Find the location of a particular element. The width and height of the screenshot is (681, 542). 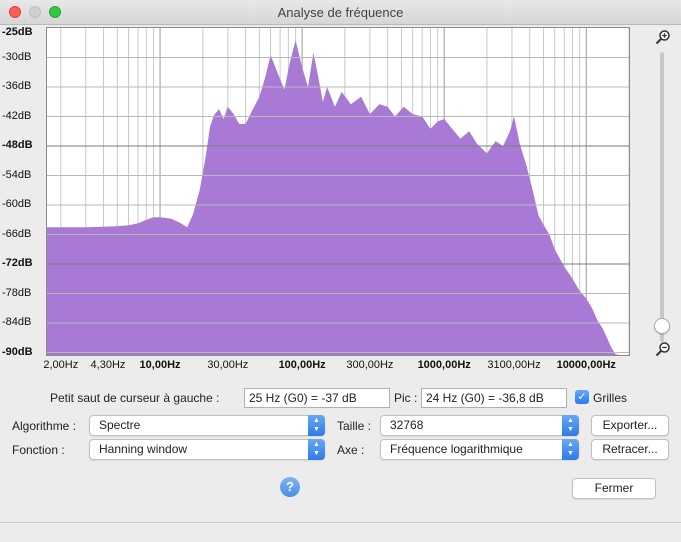

function-select: Hanning window ▲ ▼ is located at coordinates (207, 449).